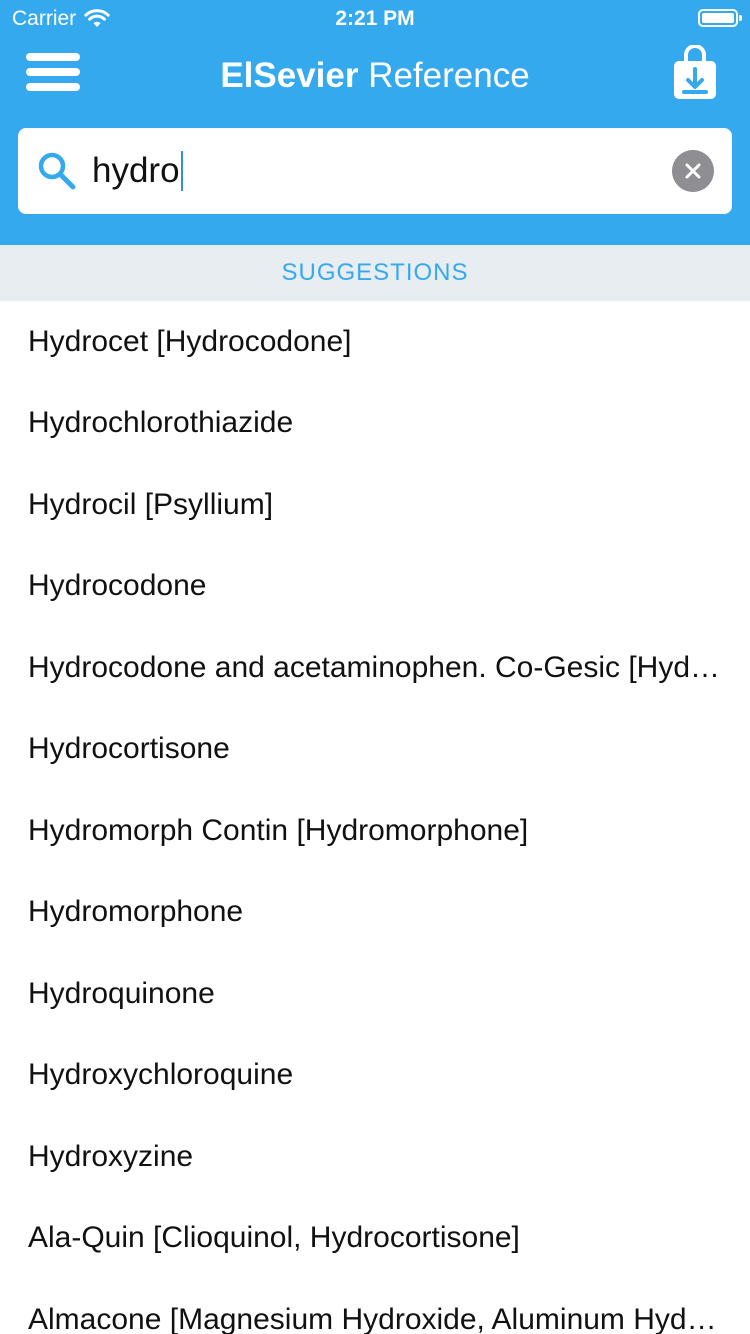 Image resolution: width=750 pixels, height=1334 pixels. I want to click on search-input-value: hydro, so click(136, 170).